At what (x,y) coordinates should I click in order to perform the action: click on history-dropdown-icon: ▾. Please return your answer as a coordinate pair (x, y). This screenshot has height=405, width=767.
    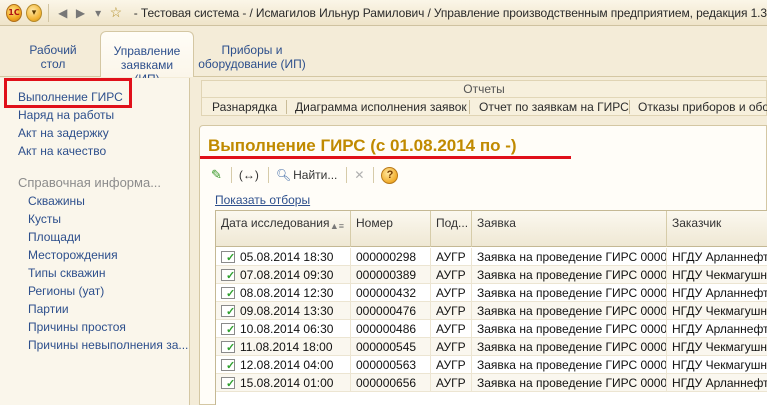
    Looking at the image, I should click on (98, 13).